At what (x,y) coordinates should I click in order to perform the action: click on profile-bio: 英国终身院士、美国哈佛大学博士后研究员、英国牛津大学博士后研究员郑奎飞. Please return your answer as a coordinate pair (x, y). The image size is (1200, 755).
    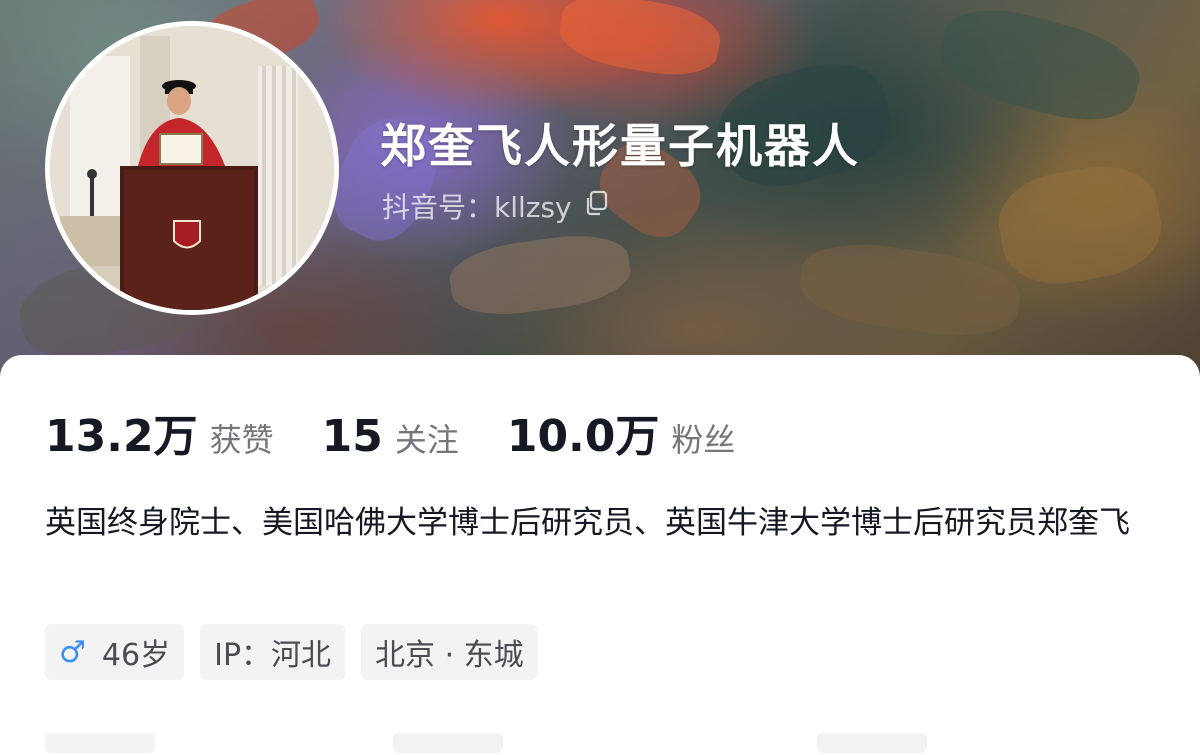
    Looking at the image, I should click on (587, 523).